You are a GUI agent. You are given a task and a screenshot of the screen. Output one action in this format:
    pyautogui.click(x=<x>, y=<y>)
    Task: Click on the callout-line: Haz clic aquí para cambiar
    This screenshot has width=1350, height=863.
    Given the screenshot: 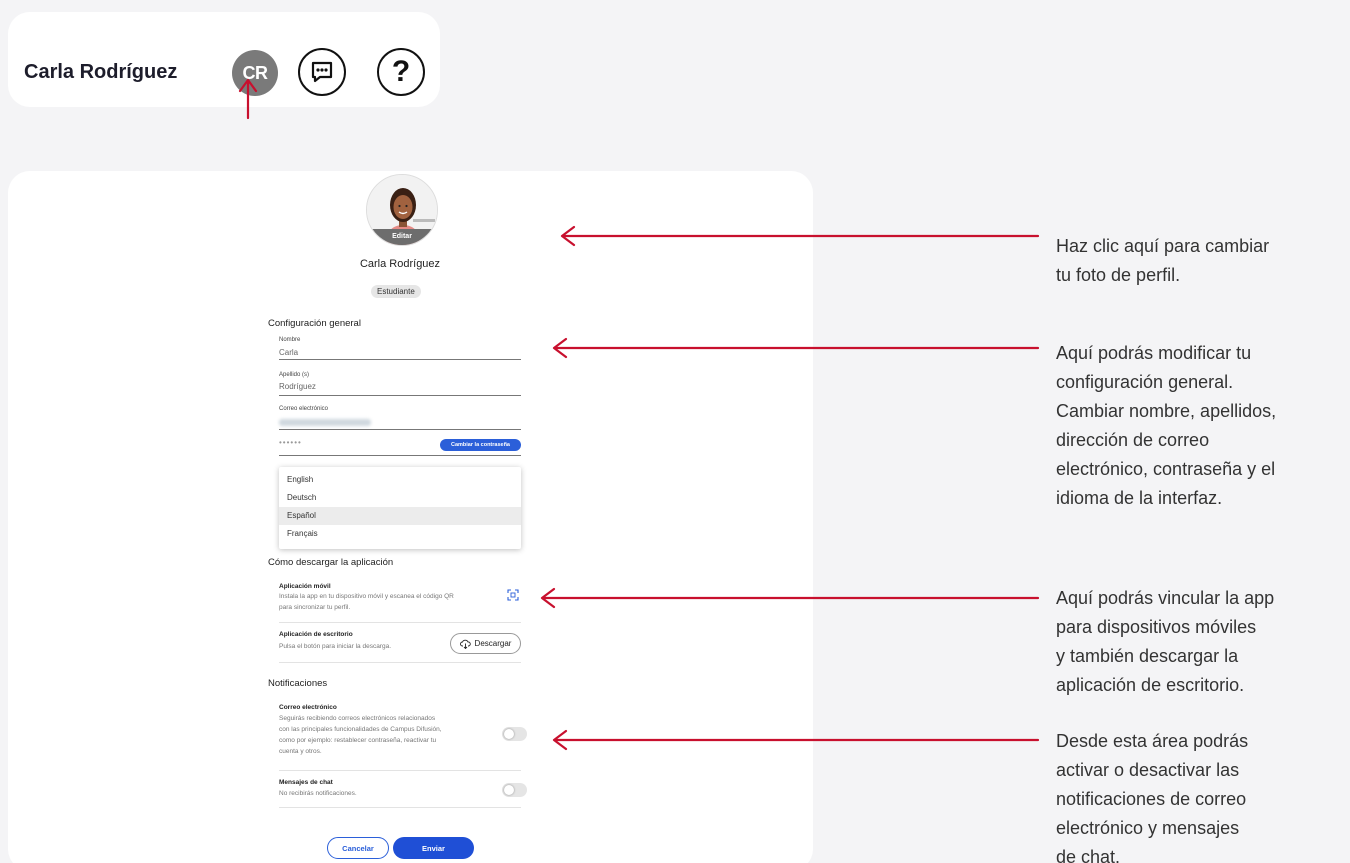 What is the action you would take?
    pyautogui.click(x=1163, y=246)
    